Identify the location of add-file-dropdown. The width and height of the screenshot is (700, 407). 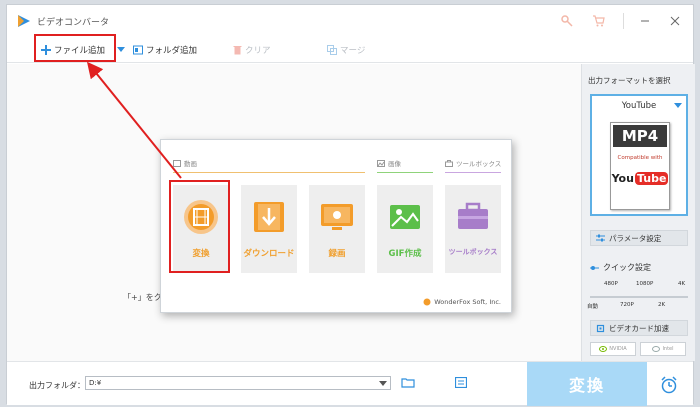
(121, 50).